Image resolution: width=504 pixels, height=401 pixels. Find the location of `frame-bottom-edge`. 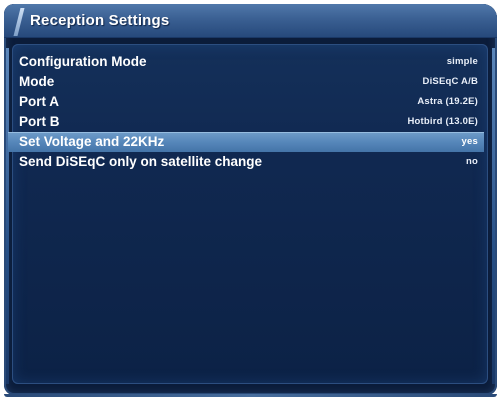

frame-bottom-edge is located at coordinates (250, 395).